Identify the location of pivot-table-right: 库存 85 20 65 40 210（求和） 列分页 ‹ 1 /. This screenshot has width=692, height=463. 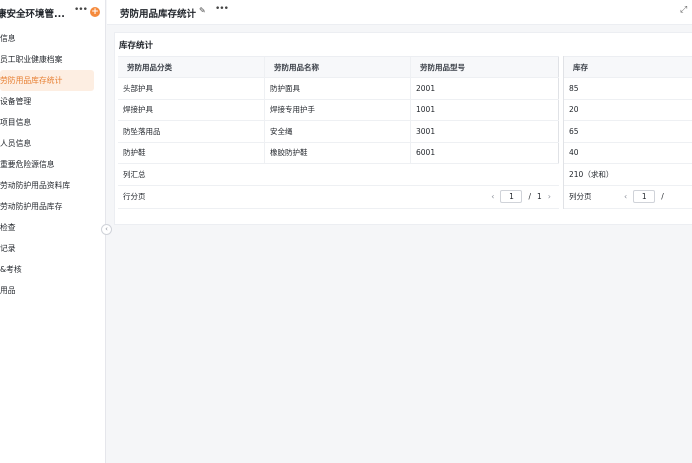
(627, 132).